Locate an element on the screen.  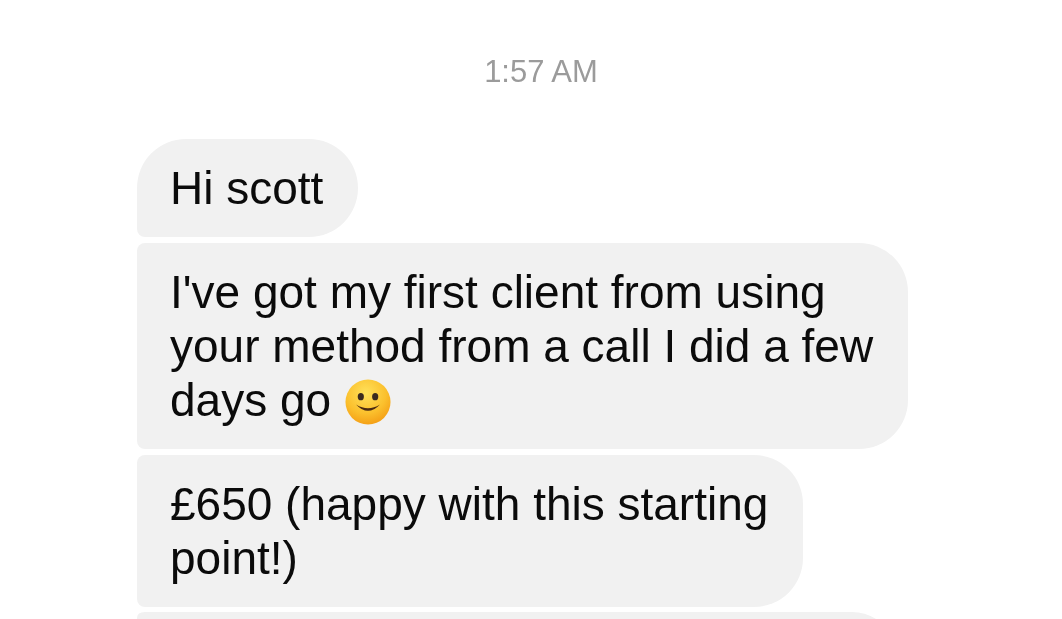
timestamp: 1:57 AM is located at coordinates (541, 72).